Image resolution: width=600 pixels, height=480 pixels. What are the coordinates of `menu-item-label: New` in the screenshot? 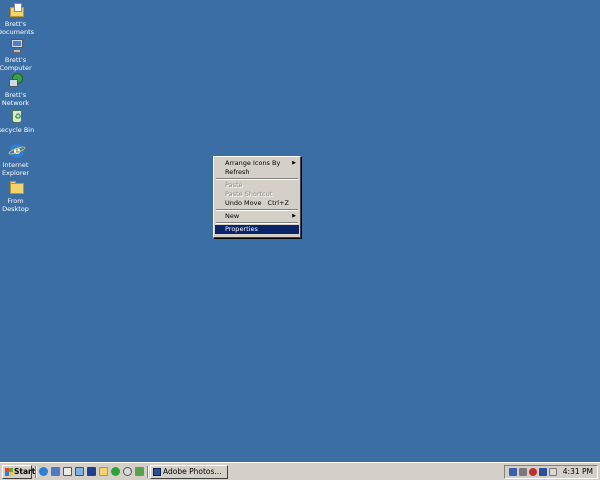 It's located at (232, 216).